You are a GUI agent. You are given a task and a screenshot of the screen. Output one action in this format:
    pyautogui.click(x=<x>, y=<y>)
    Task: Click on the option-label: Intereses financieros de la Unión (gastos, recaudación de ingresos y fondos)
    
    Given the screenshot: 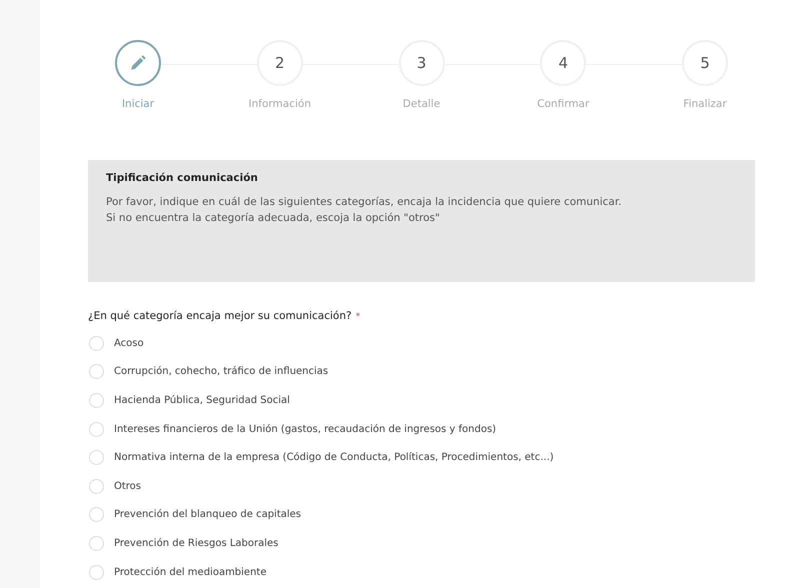 What is the action you would take?
    pyautogui.click(x=305, y=429)
    